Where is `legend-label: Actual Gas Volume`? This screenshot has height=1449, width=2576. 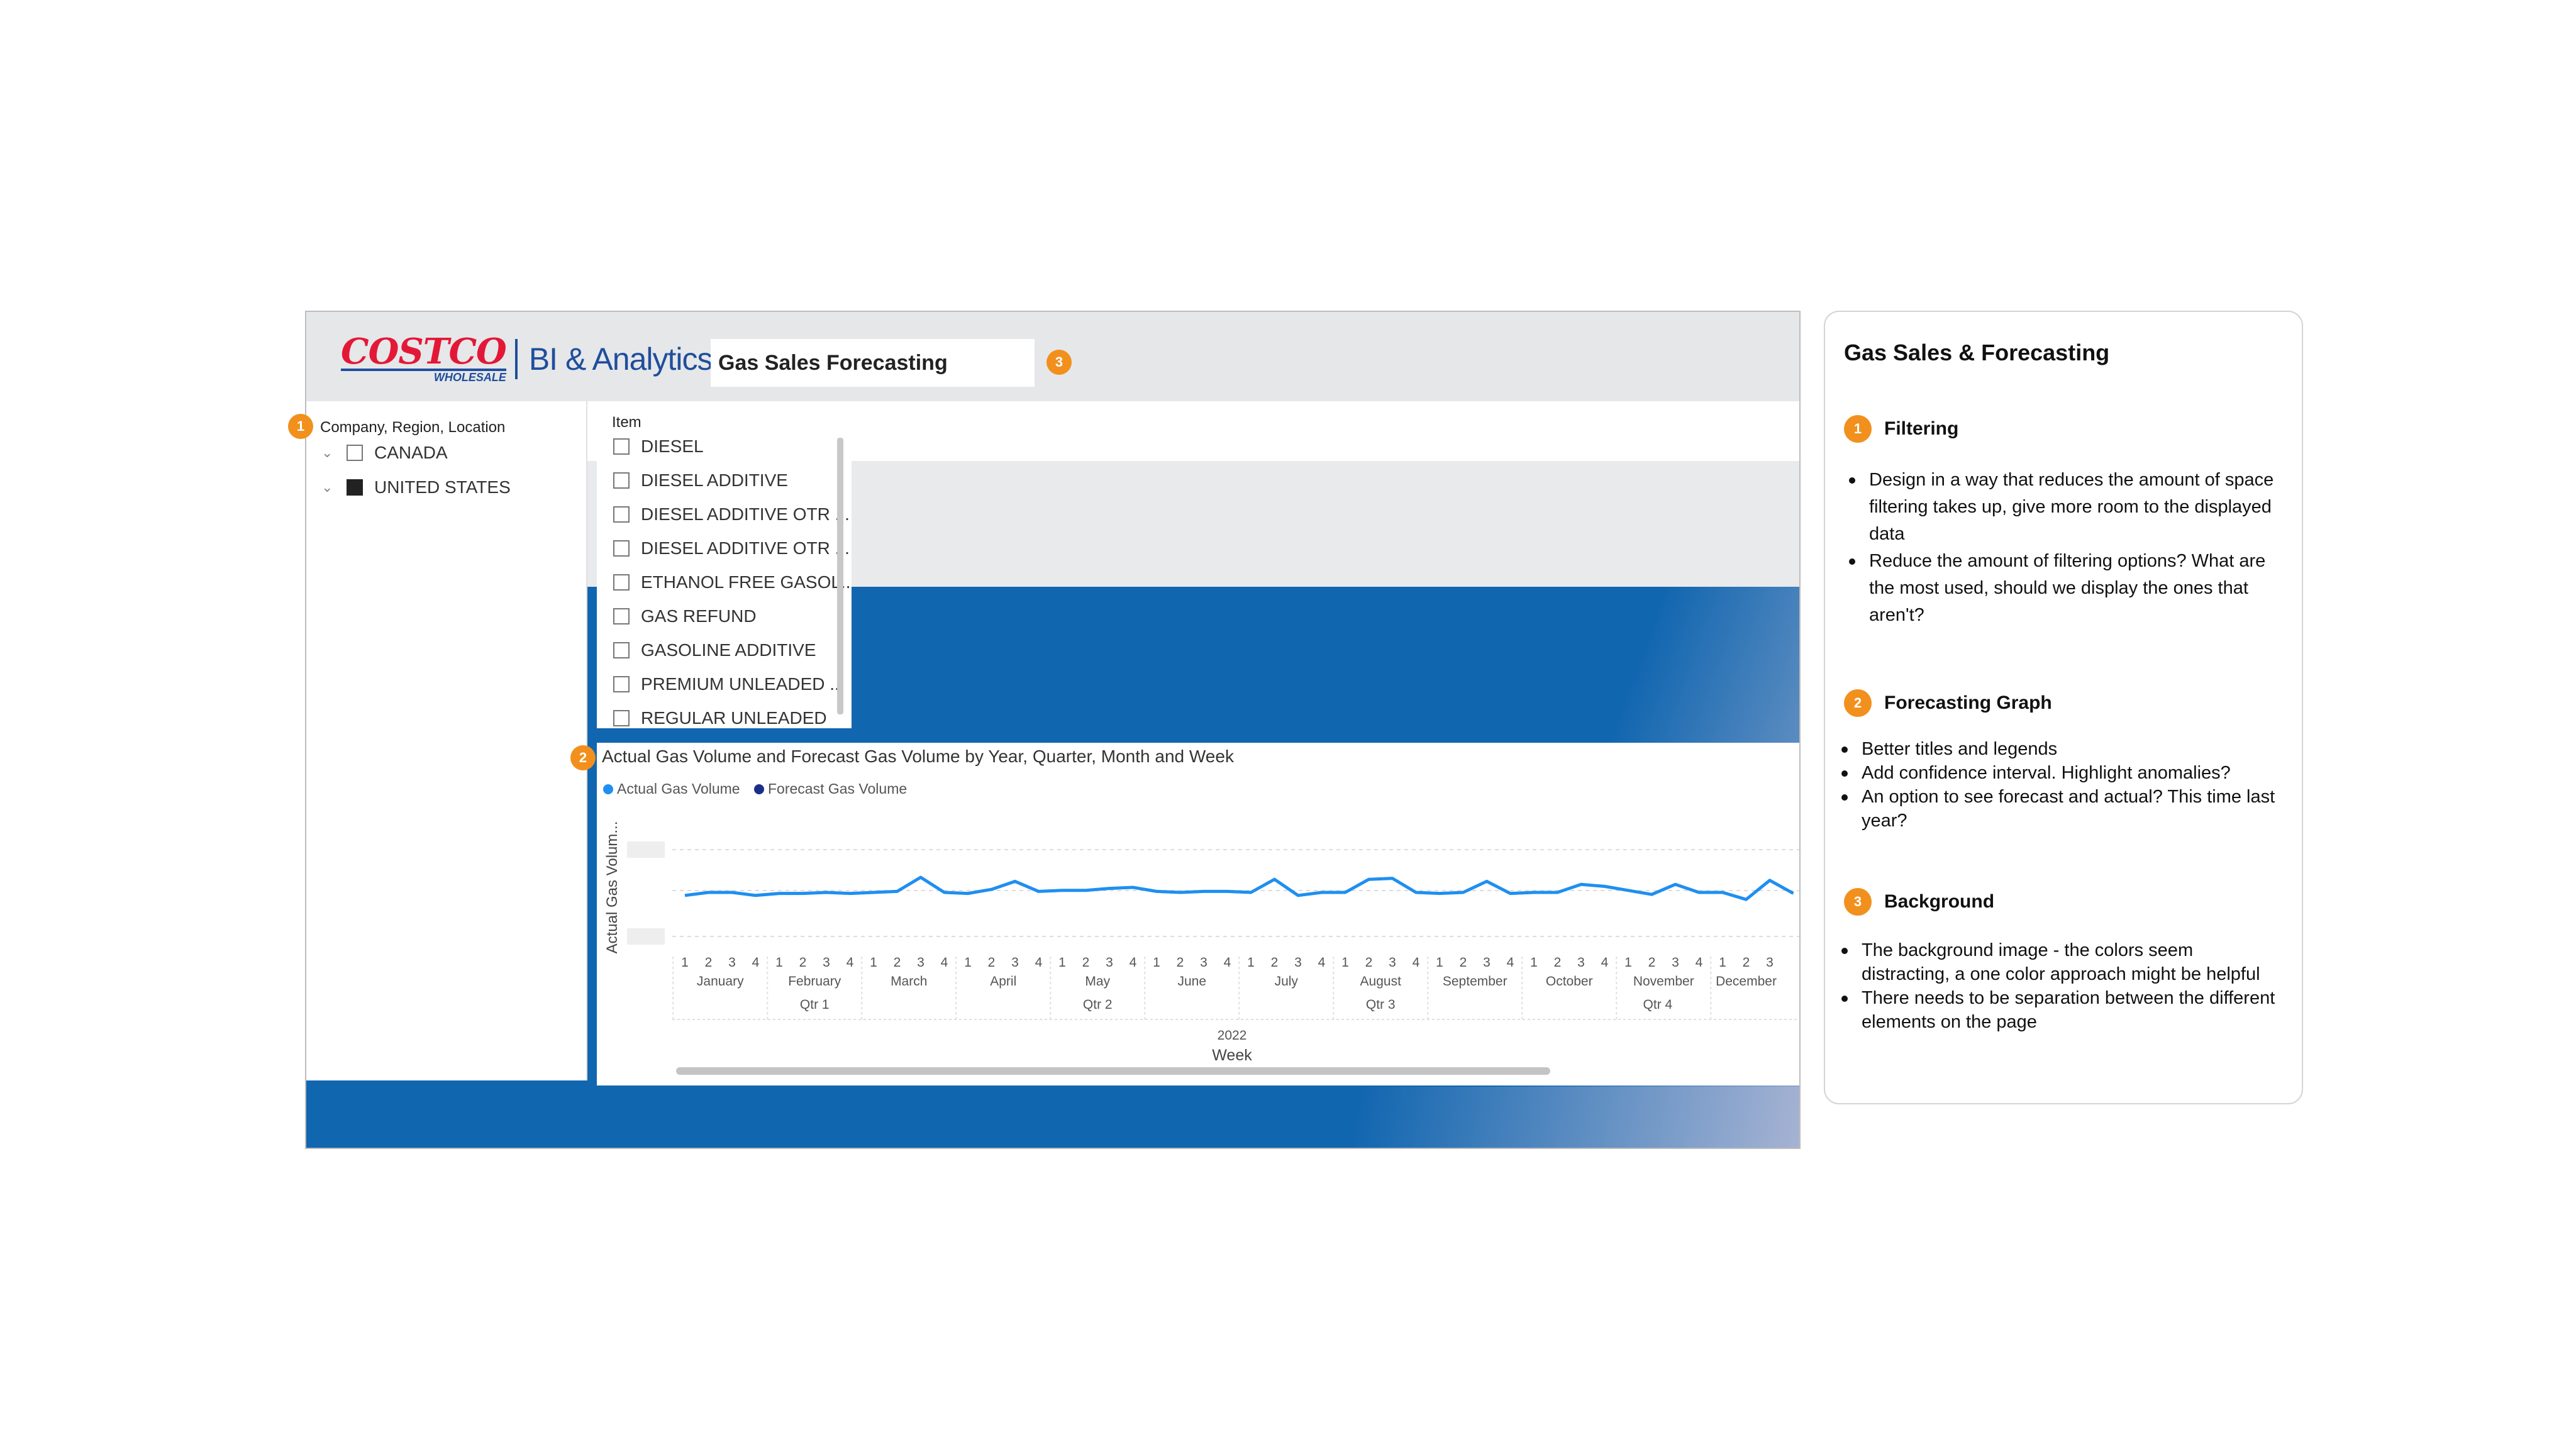
legend-label: Actual Gas Volume is located at coordinates (678, 788).